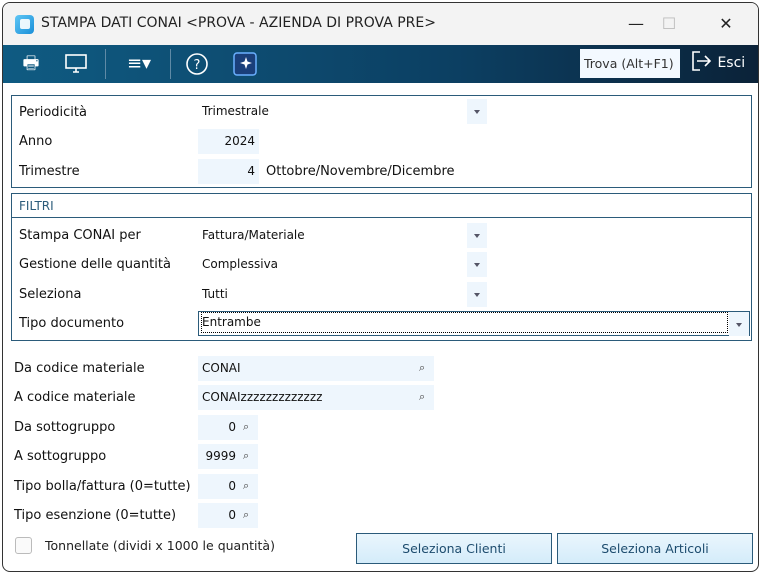 This screenshot has height=574, width=761. What do you see at coordinates (65, 427) in the screenshot?
I see `da-sottogruppo-label: Da sottogruppo` at bounding box center [65, 427].